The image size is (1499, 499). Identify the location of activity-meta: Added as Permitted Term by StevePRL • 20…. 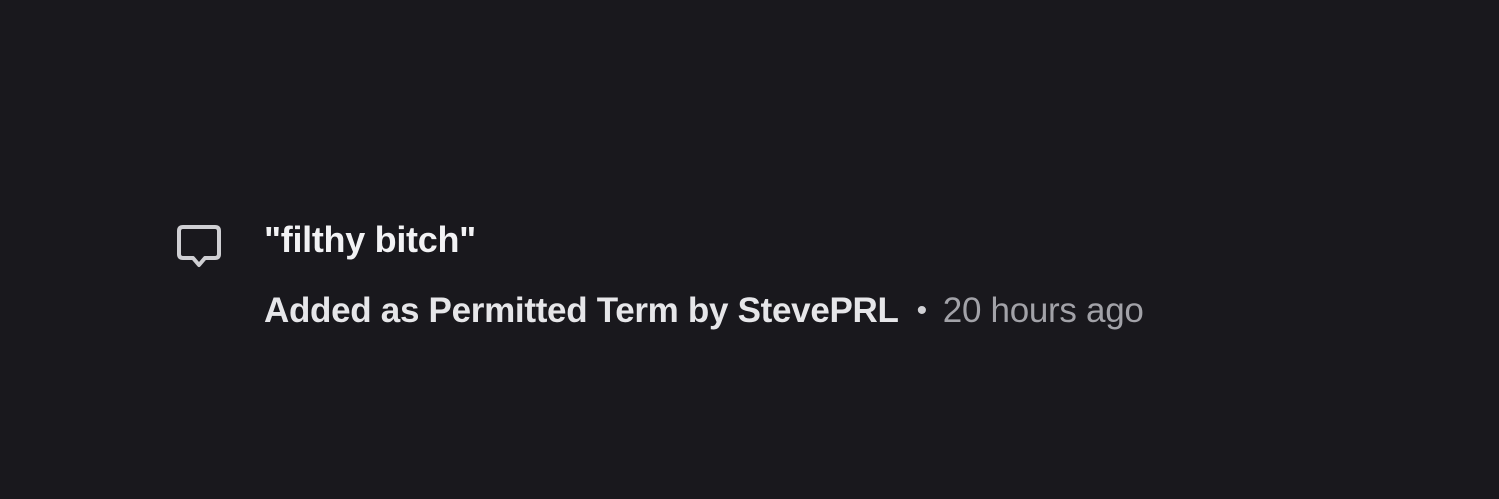
(704, 311).